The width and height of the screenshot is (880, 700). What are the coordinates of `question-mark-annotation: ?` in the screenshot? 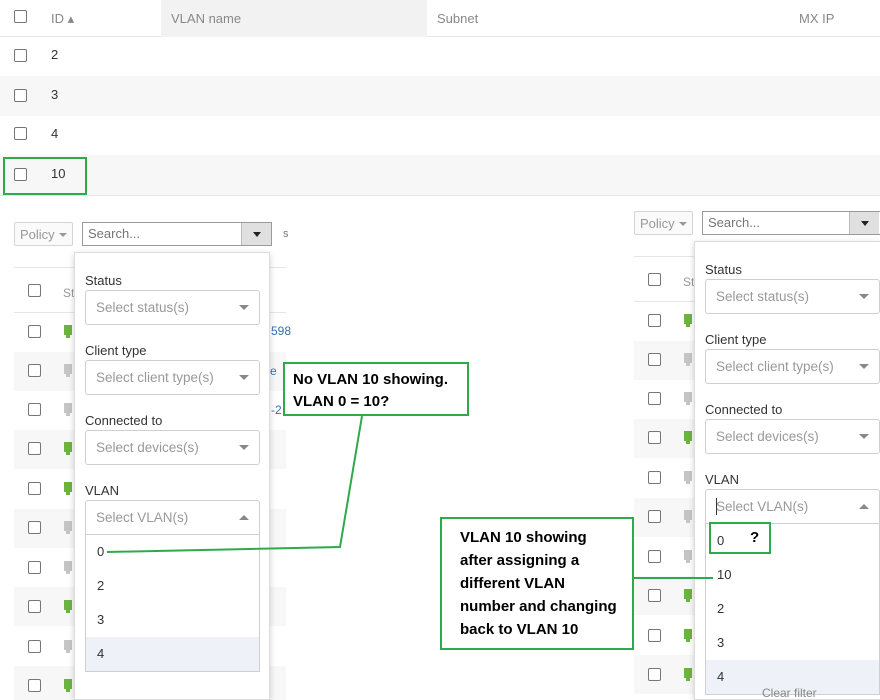 It's located at (755, 537).